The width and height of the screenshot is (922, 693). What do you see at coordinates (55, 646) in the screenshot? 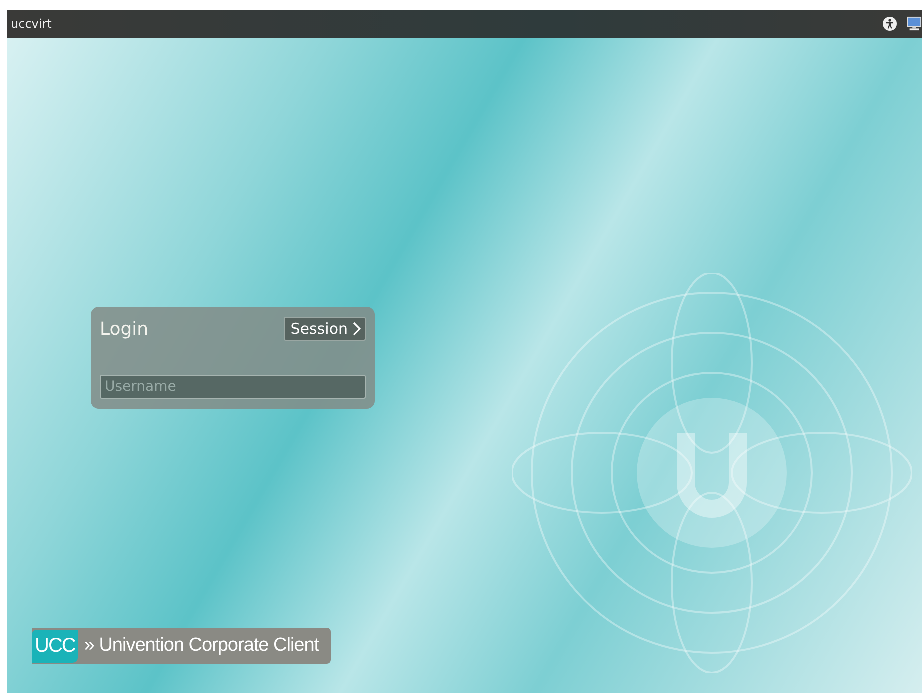
I see `ucc-logo: UCC` at bounding box center [55, 646].